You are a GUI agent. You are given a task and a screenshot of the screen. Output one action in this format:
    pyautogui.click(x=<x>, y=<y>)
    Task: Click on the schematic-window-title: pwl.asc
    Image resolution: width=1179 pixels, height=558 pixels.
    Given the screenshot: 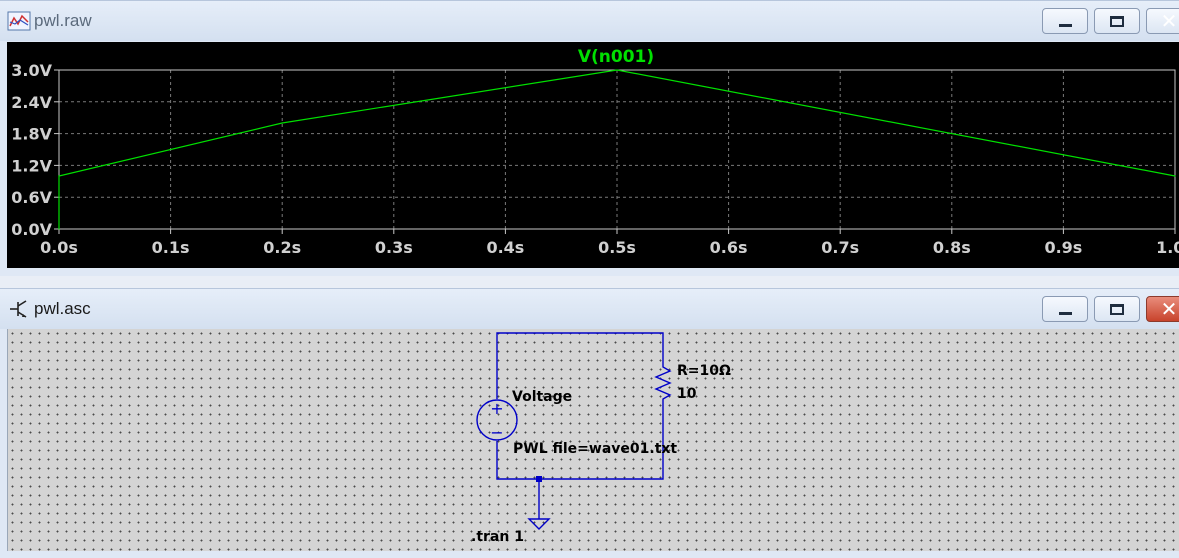 What is the action you would take?
    pyautogui.click(x=62, y=308)
    